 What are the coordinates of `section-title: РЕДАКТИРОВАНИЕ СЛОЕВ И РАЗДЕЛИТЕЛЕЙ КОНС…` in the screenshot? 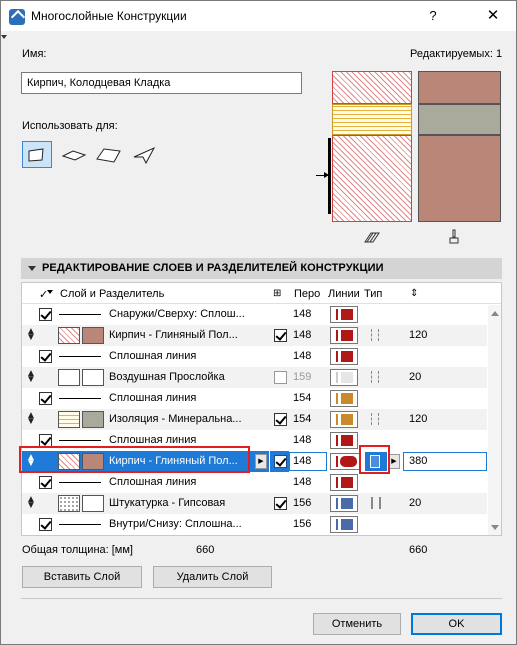 It's located at (213, 268).